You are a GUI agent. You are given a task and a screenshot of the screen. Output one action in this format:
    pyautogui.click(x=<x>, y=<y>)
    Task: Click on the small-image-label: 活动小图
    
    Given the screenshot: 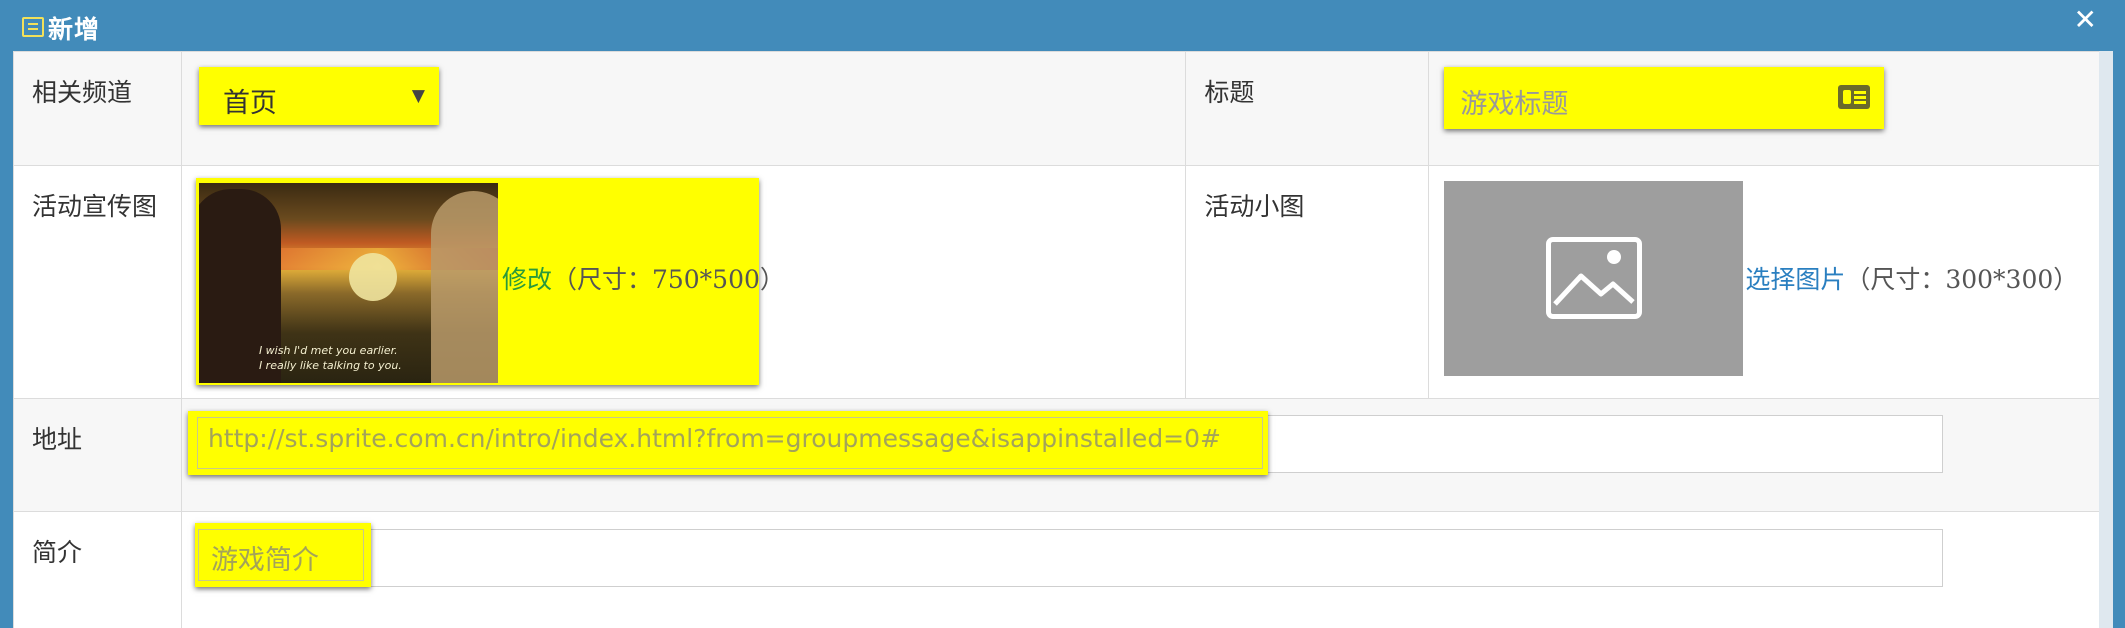 What is the action you would take?
    pyautogui.click(x=1307, y=282)
    